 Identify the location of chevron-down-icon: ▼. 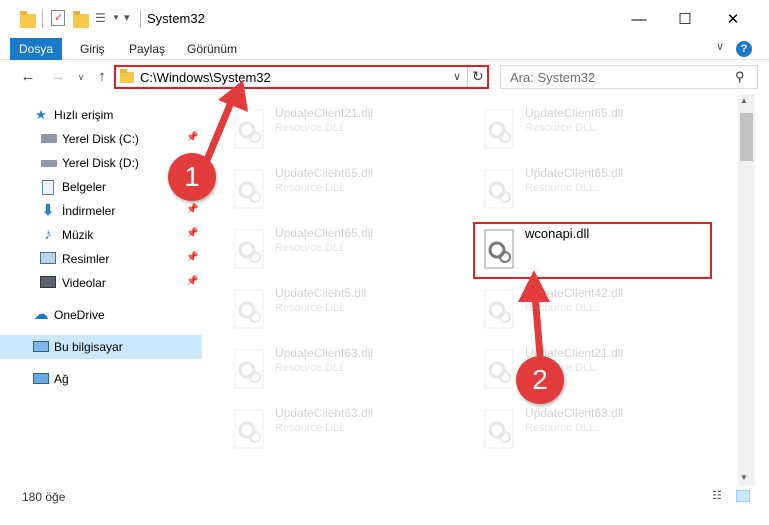
(116, 17).